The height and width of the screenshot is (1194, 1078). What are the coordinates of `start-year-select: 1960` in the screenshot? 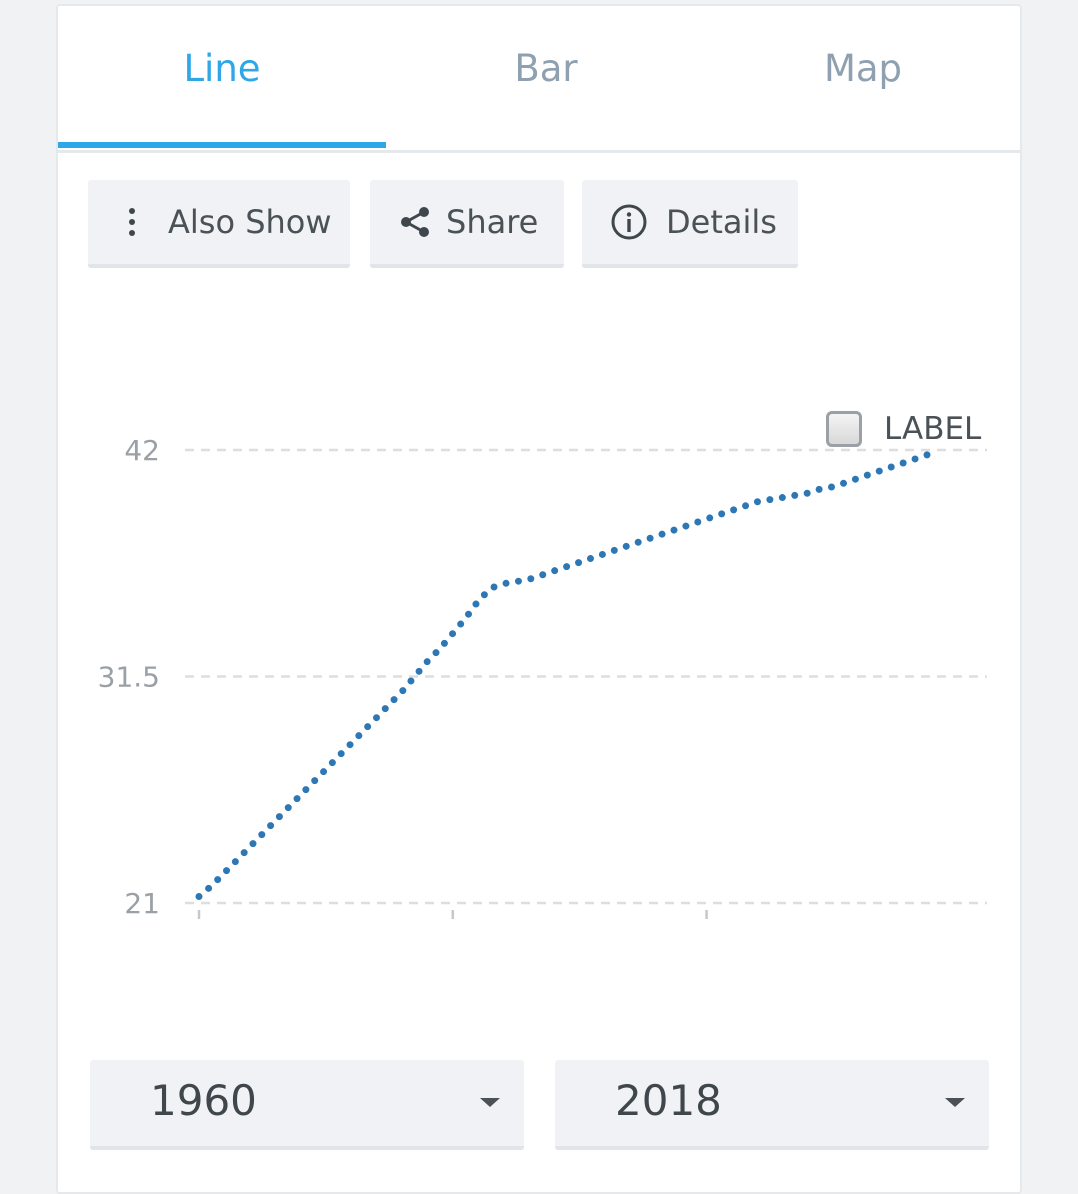 It's located at (307, 1105).